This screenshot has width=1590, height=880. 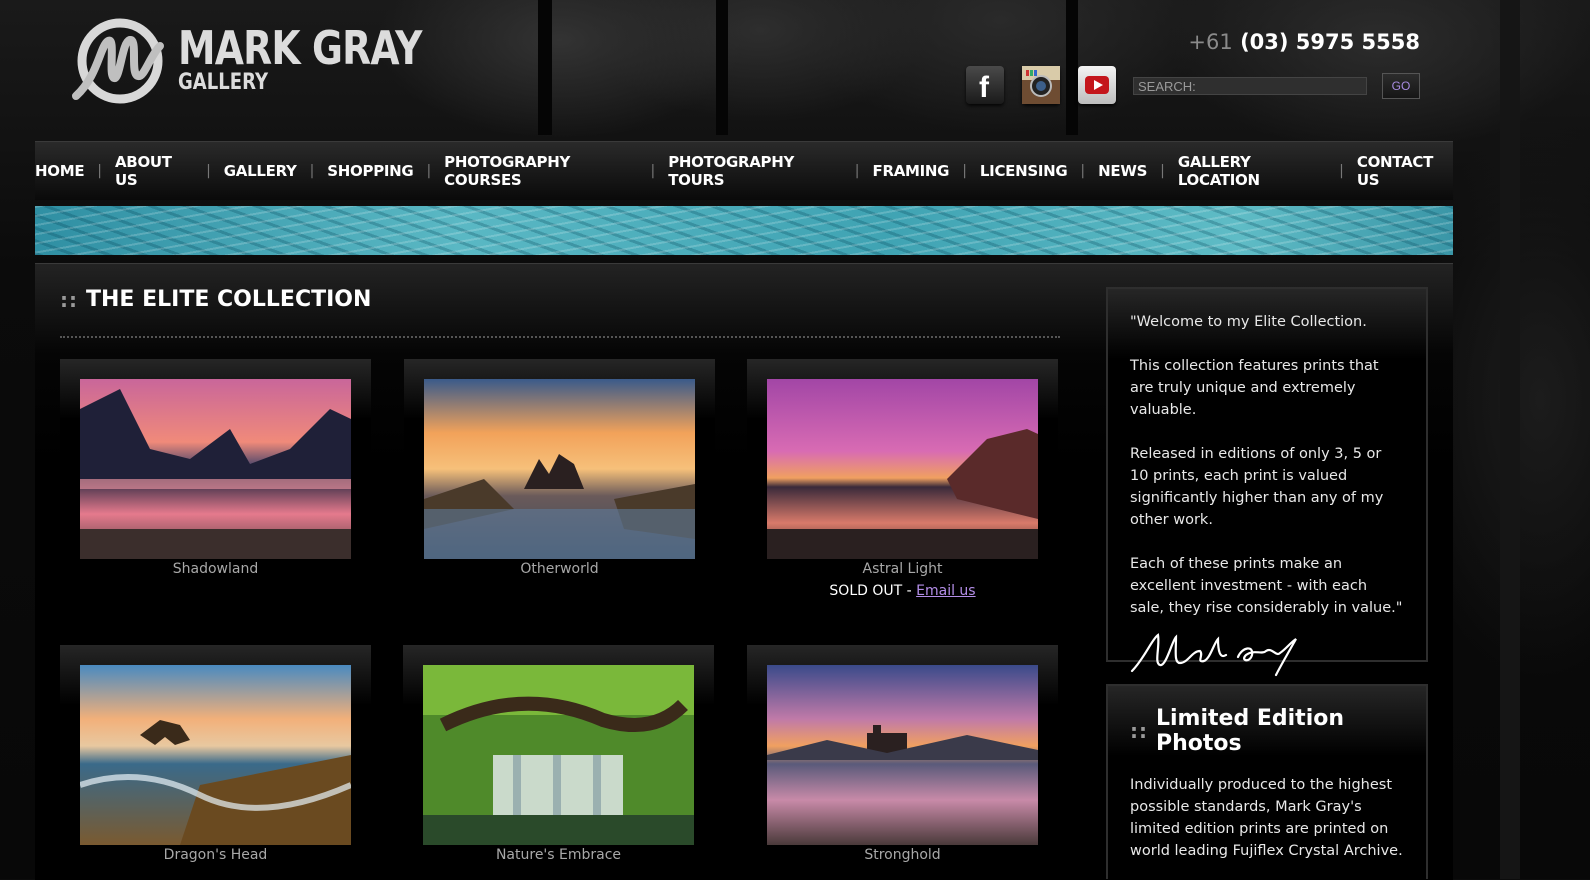 I want to click on nav-gallery-location: GALLERY LOCATION, so click(x=1252, y=171).